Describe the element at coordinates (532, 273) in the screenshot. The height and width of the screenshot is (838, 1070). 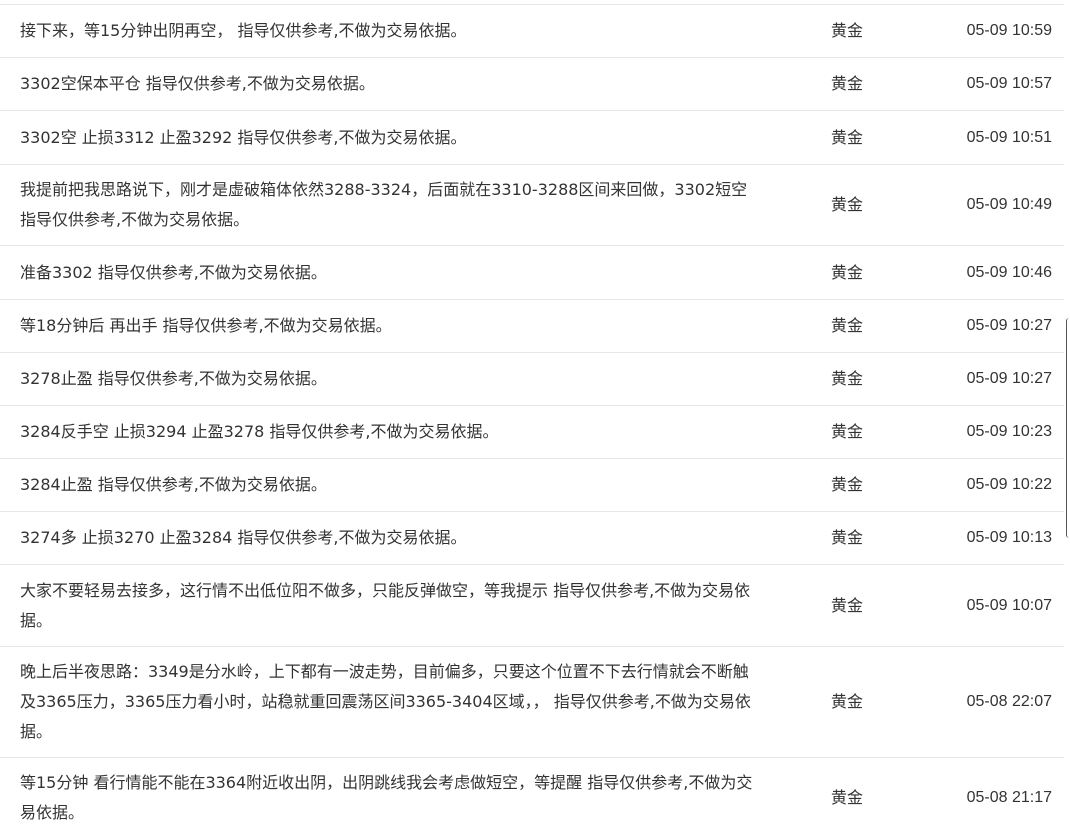
I see `list-item: 准备3302 指导仅供参考,不做为交易依据。 黄金 05-09 10:46` at that location.